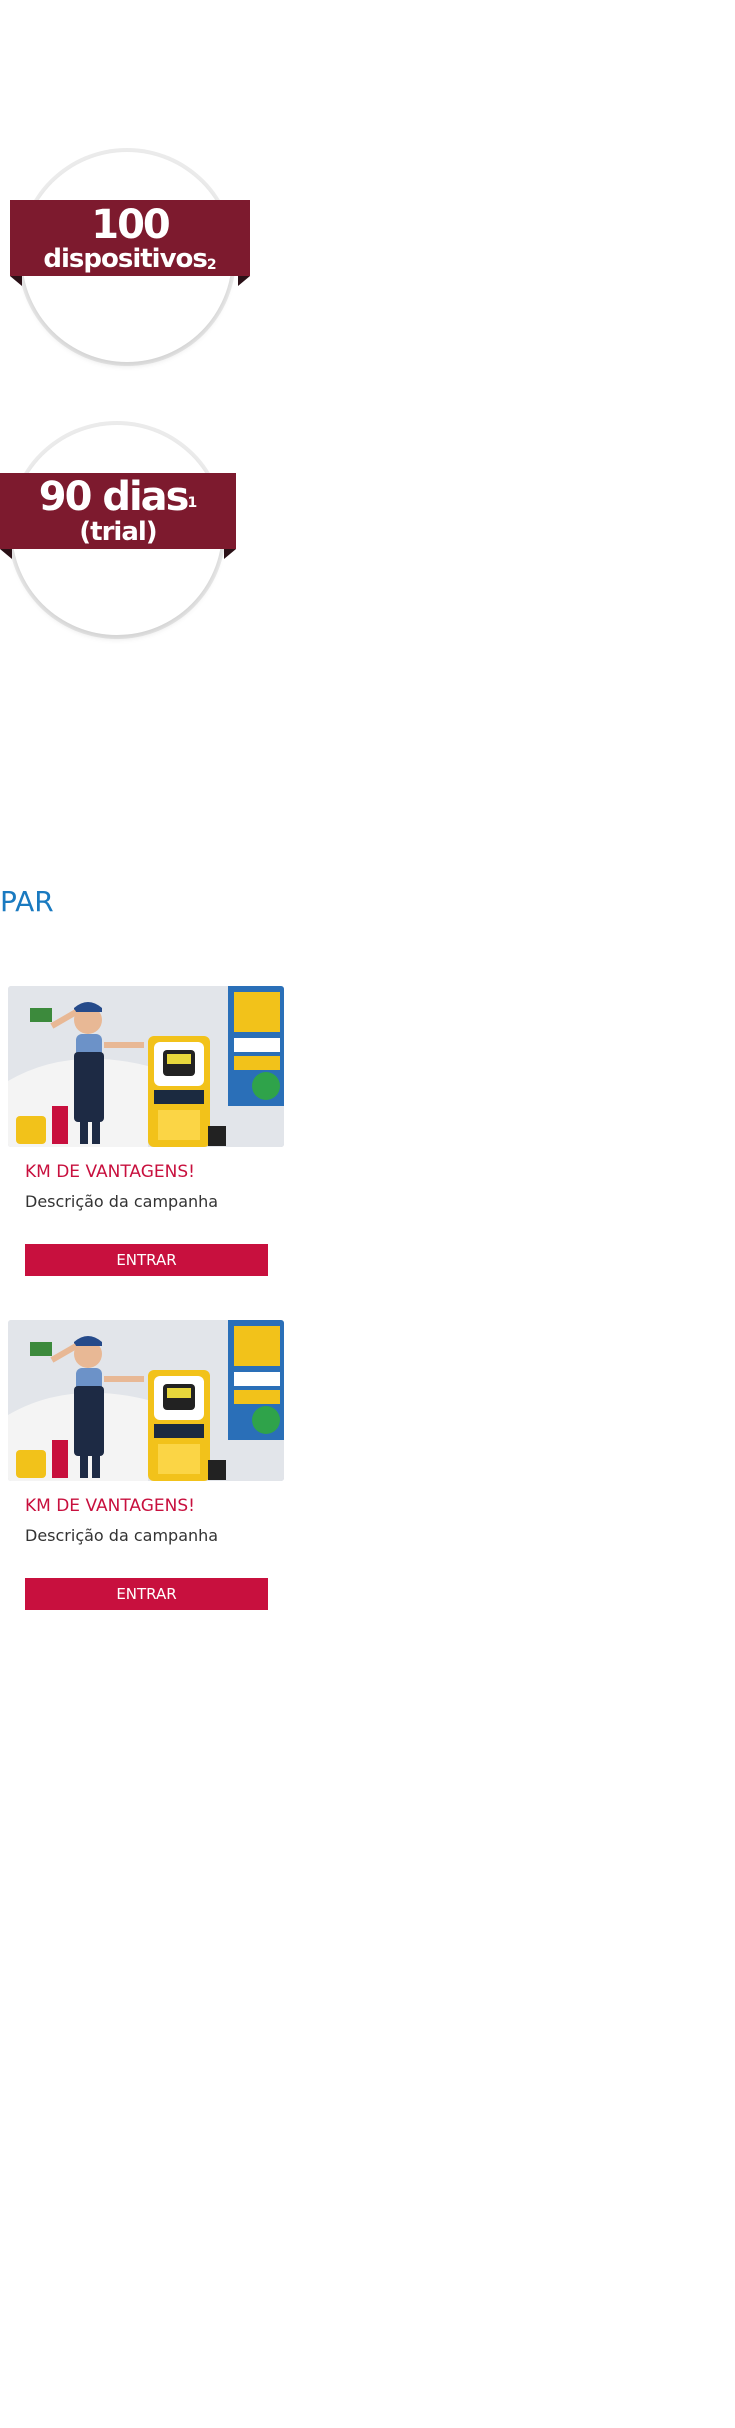 Image resolution: width=735 pixels, height=2428 pixels. What do you see at coordinates (192, 503) in the screenshot?
I see `footnote-marker: 1` at bounding box center [192, 503].